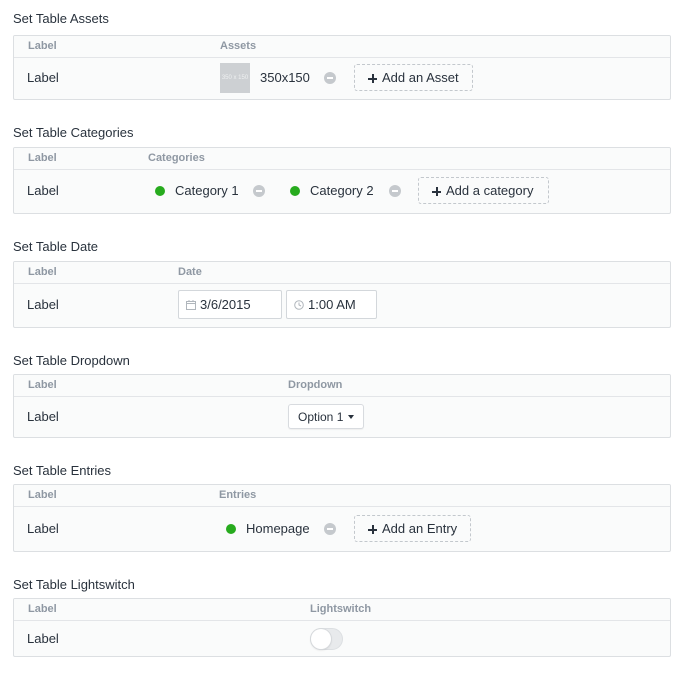  I want to click on add-asset-button: Add an Asset, so click(413, 77).